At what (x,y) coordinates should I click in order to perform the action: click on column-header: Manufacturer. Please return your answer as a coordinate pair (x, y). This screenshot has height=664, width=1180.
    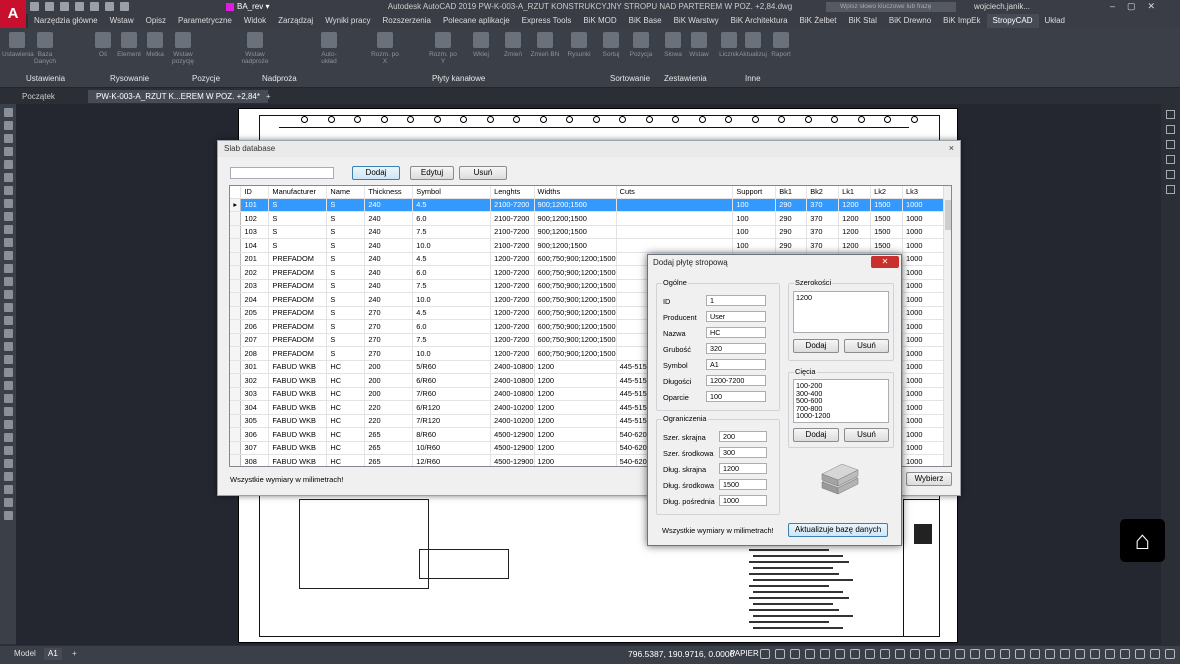
    Looking at the image, I should click on (298, 192).